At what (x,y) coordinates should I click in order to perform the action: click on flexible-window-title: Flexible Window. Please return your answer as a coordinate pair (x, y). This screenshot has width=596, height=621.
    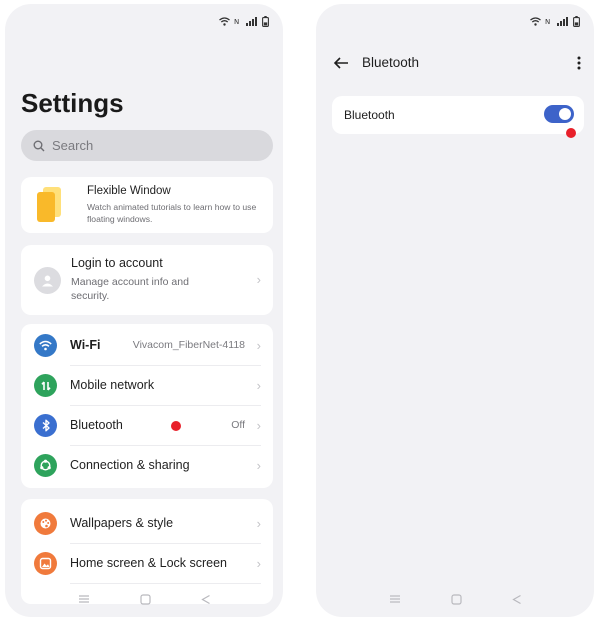
    Looking at the image, I should click on (129, 191).